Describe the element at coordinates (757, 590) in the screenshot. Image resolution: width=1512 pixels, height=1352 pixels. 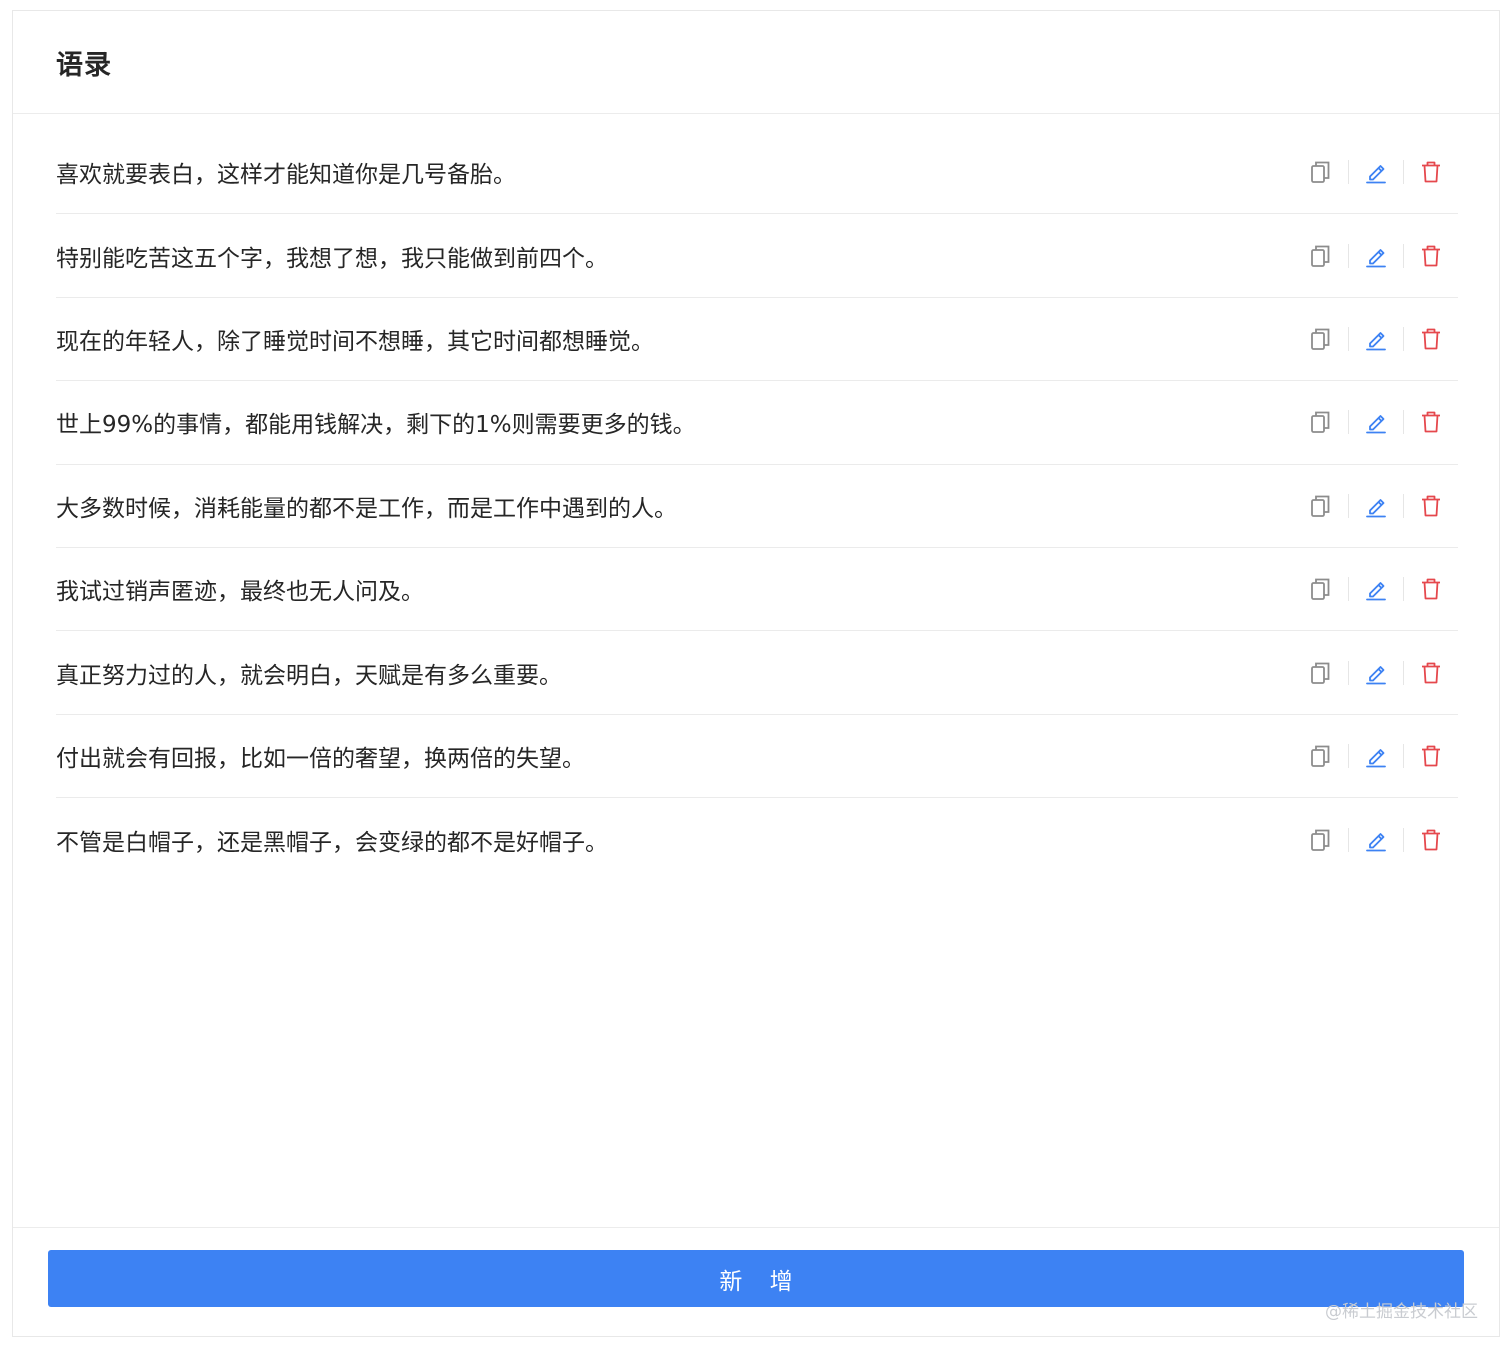
I see `list-item: 我试过销声匿迹，最终也无人问及。` at that location.